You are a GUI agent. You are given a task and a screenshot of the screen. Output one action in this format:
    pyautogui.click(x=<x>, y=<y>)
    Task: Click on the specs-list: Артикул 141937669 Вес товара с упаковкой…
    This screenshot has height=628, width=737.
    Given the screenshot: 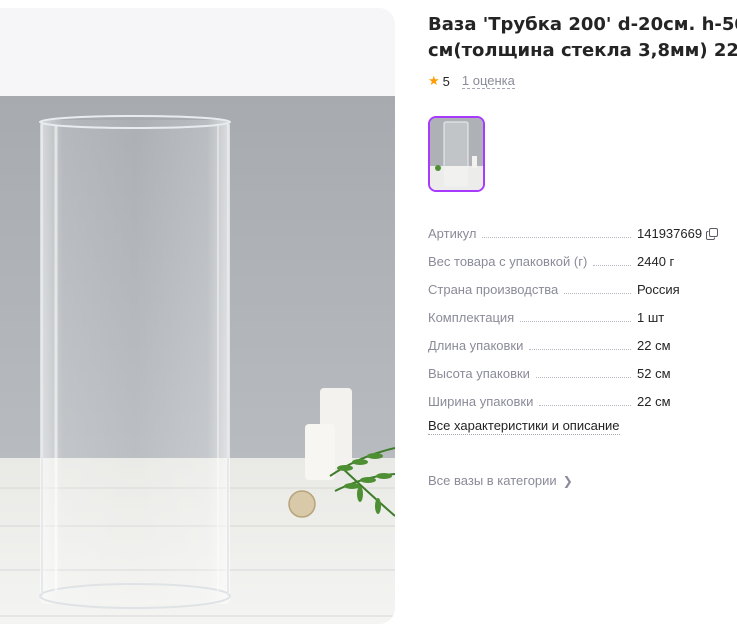 What is the action you would take?
    pyautogui.click(x=582, y=317)
    